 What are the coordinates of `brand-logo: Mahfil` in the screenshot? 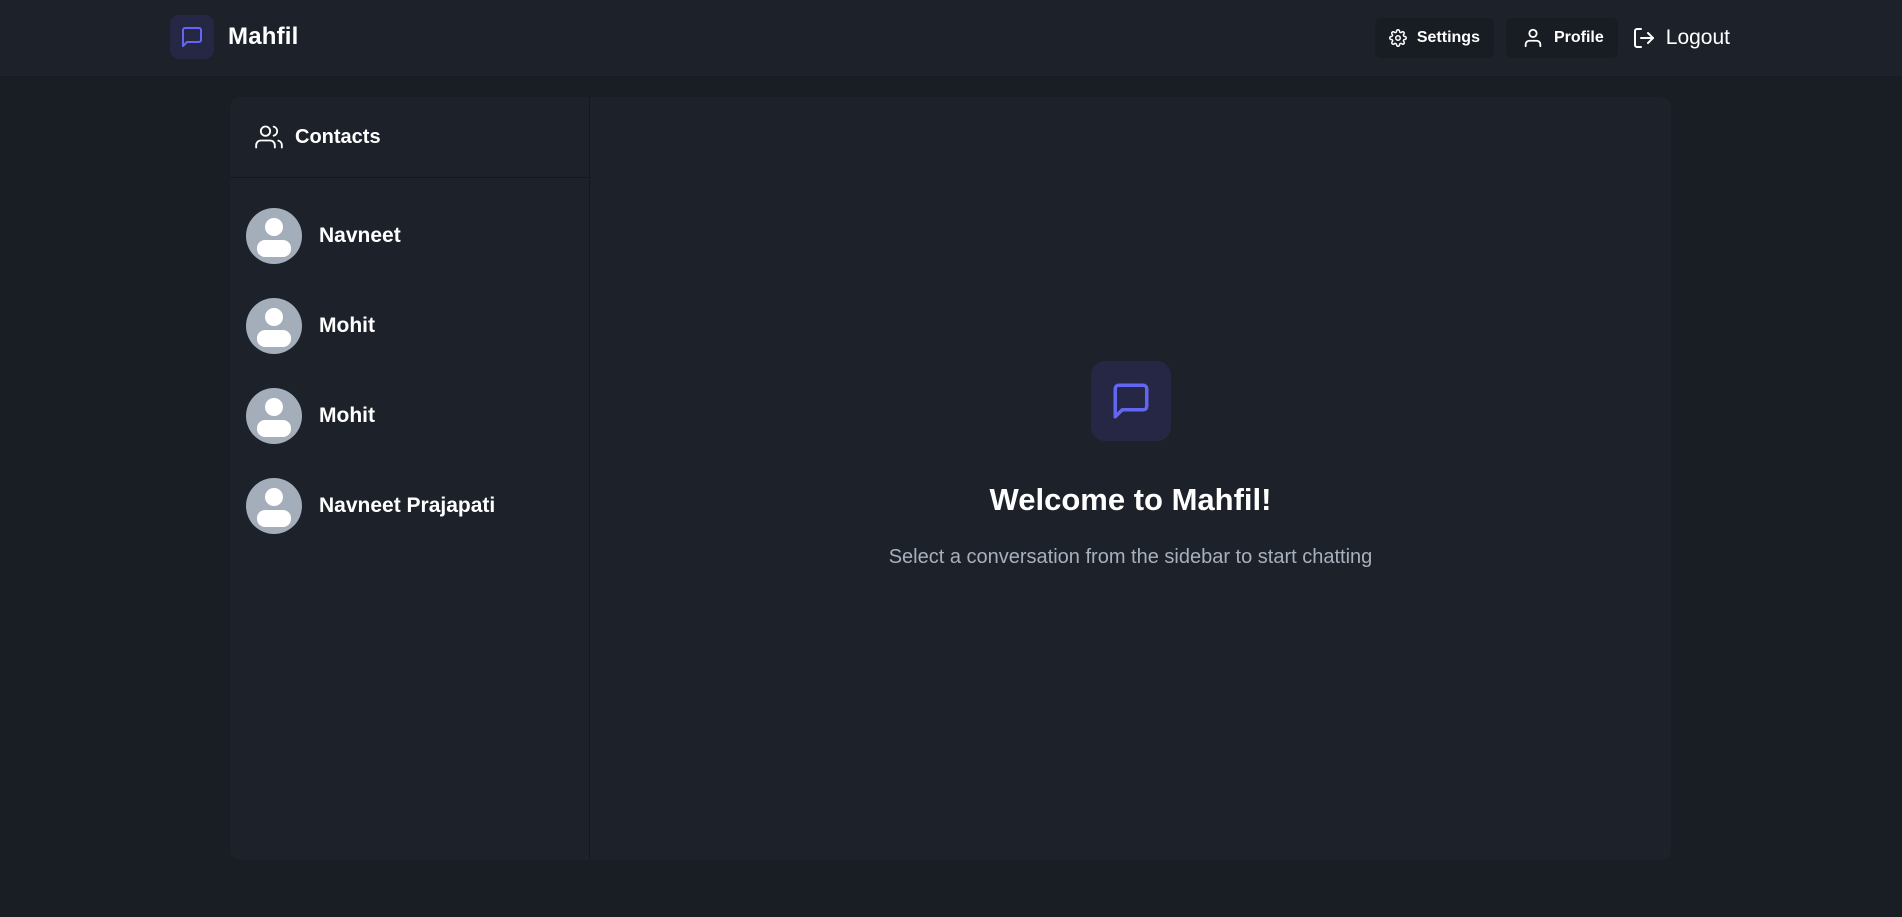 It's located at (234, 37).